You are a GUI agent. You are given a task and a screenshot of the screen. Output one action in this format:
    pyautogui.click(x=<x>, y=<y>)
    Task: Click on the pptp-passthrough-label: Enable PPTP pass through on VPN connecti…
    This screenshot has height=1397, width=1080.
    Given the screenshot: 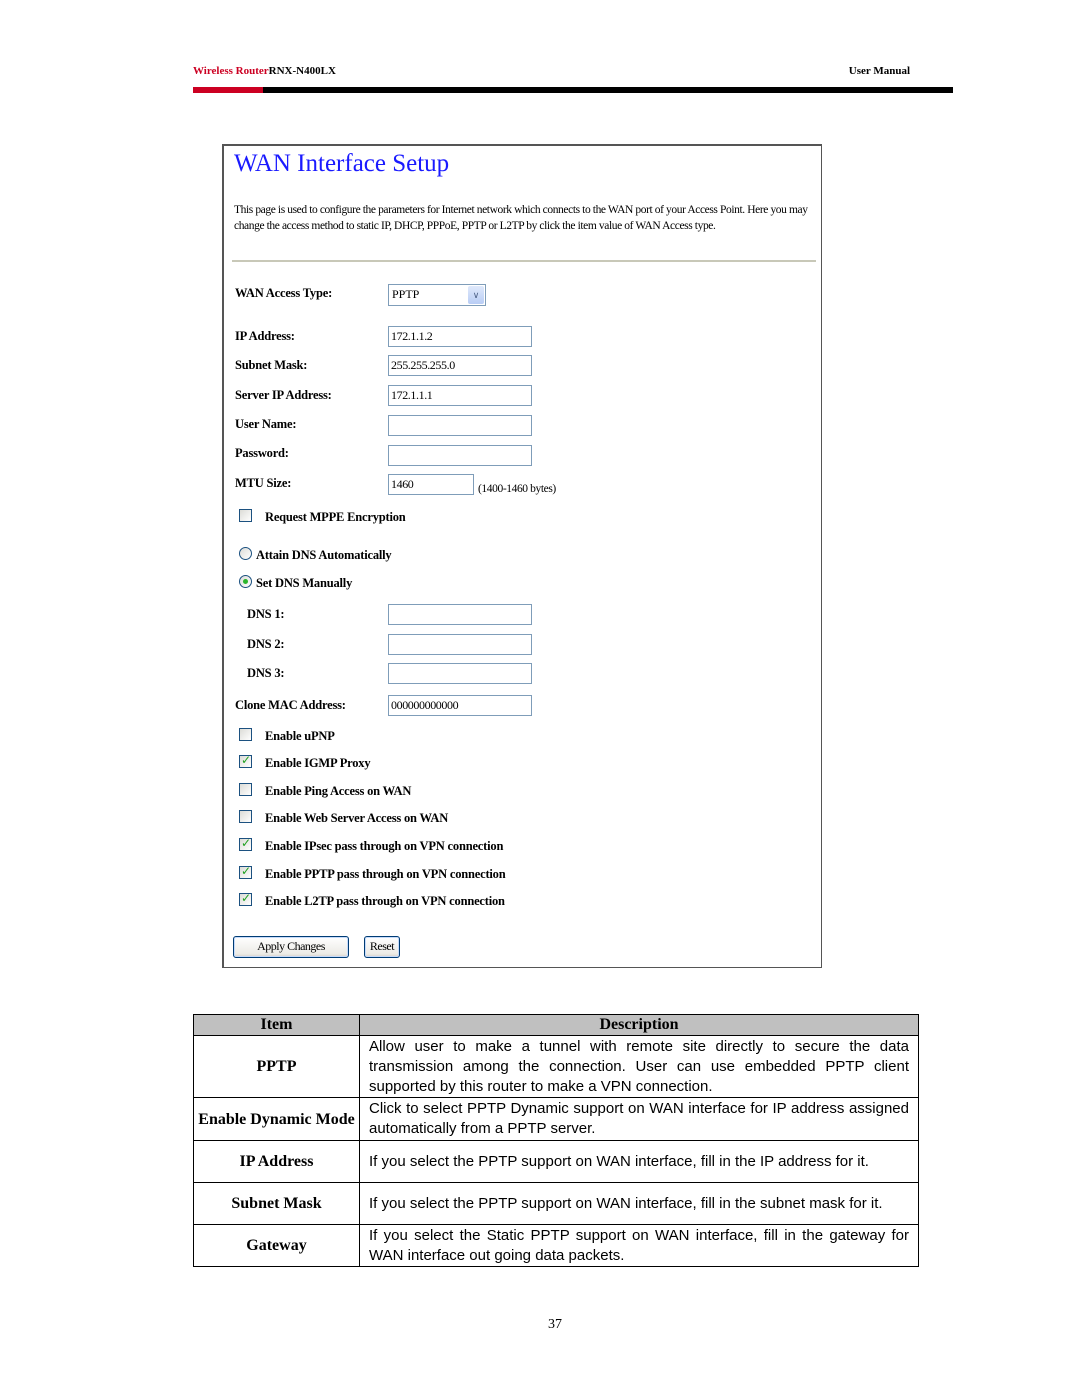 What is the action you would take?
    pyautogui.click(x=385, y=874)
    